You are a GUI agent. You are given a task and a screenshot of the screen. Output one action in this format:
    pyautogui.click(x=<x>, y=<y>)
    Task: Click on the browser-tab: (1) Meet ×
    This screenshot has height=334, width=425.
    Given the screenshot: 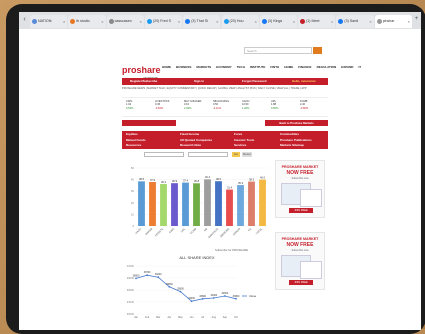 What is the action you would take?
    pyautogui.click(x=317, y=21)
    